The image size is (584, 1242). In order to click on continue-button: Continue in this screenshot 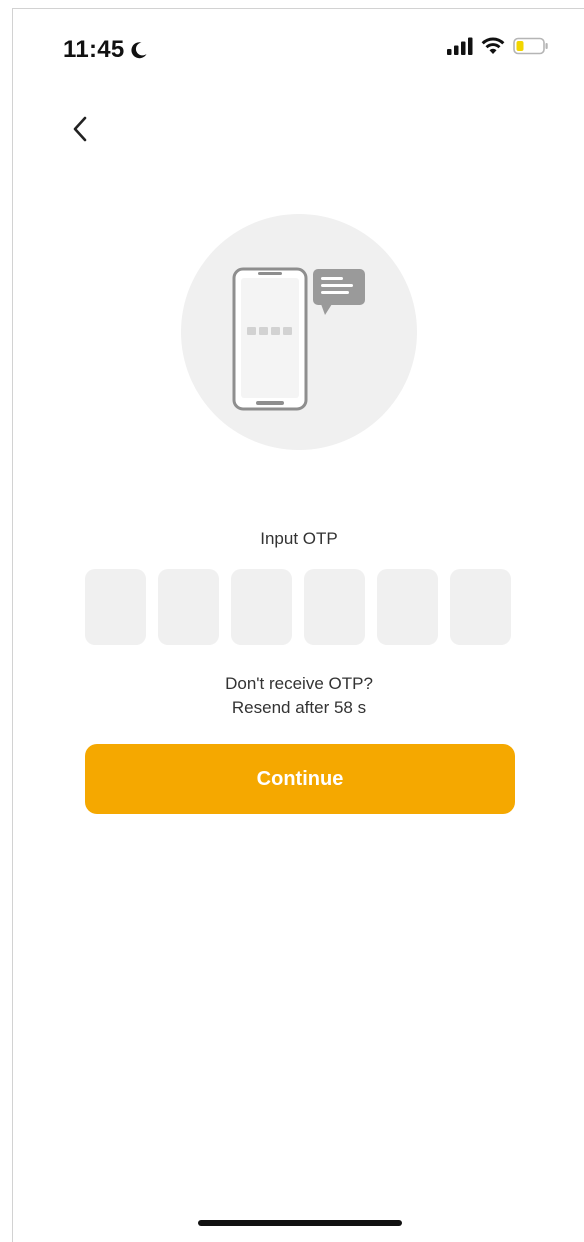, I will do `click(300, 779)`.